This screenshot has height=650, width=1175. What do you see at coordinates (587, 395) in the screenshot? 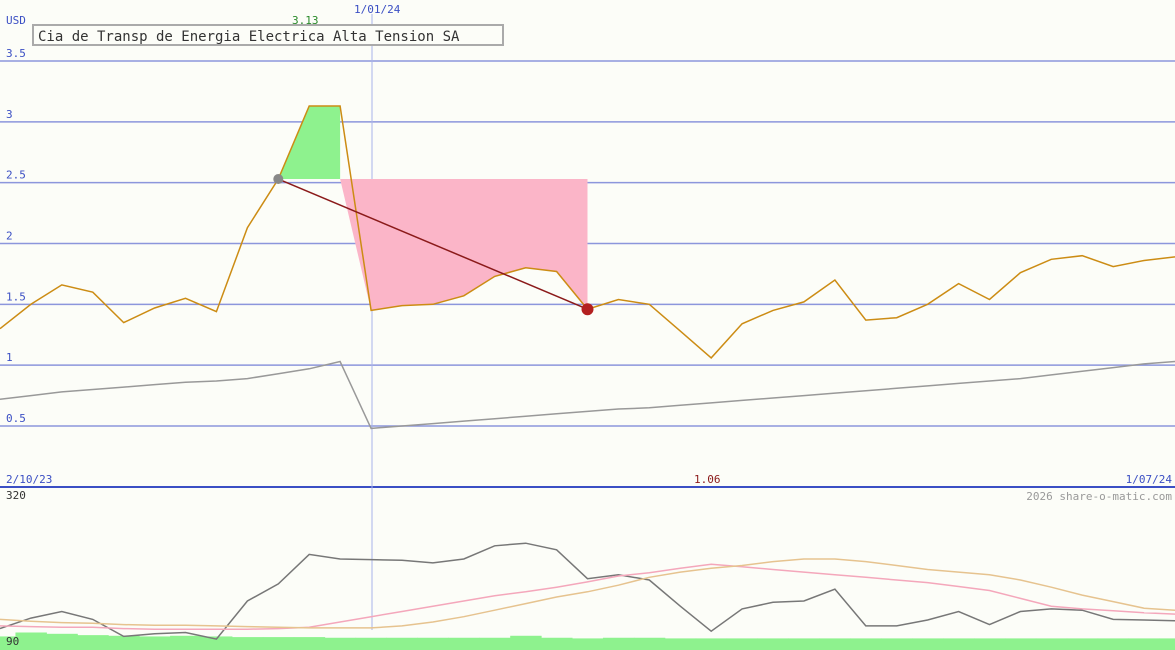
I see `moving-average-line` at bounding box center [587, 395].